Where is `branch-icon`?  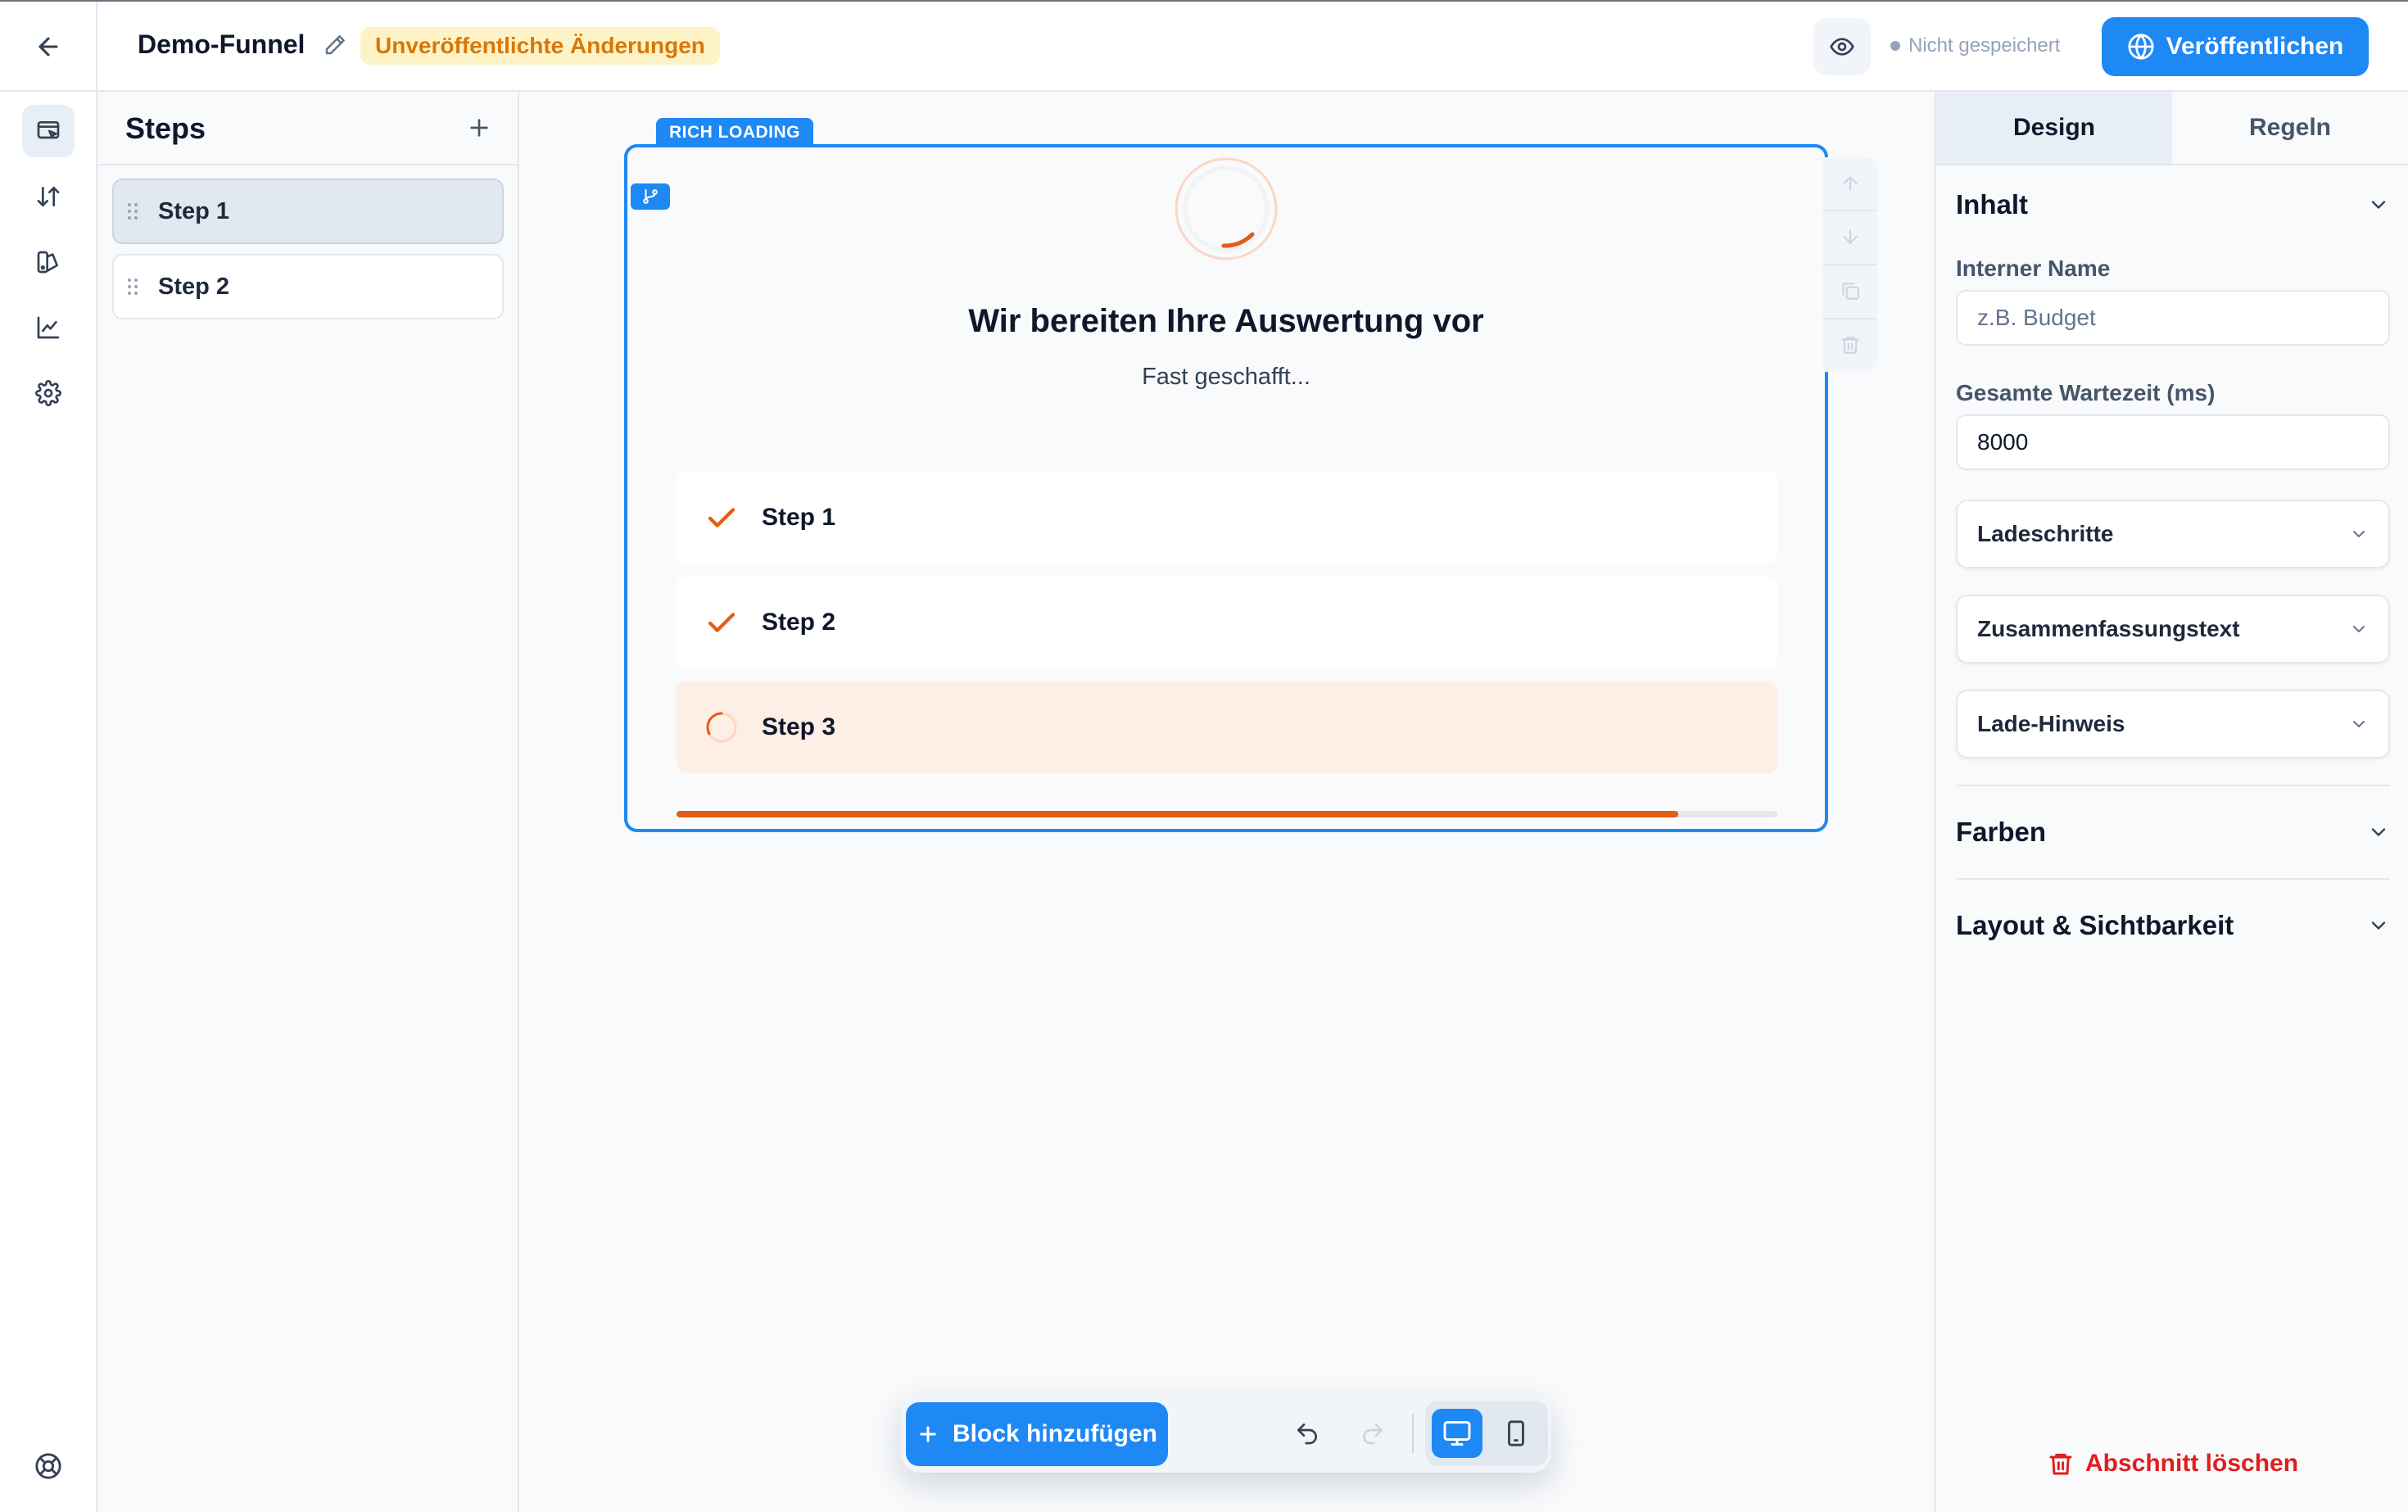 branch-icon is located at coordinates (650, 196).